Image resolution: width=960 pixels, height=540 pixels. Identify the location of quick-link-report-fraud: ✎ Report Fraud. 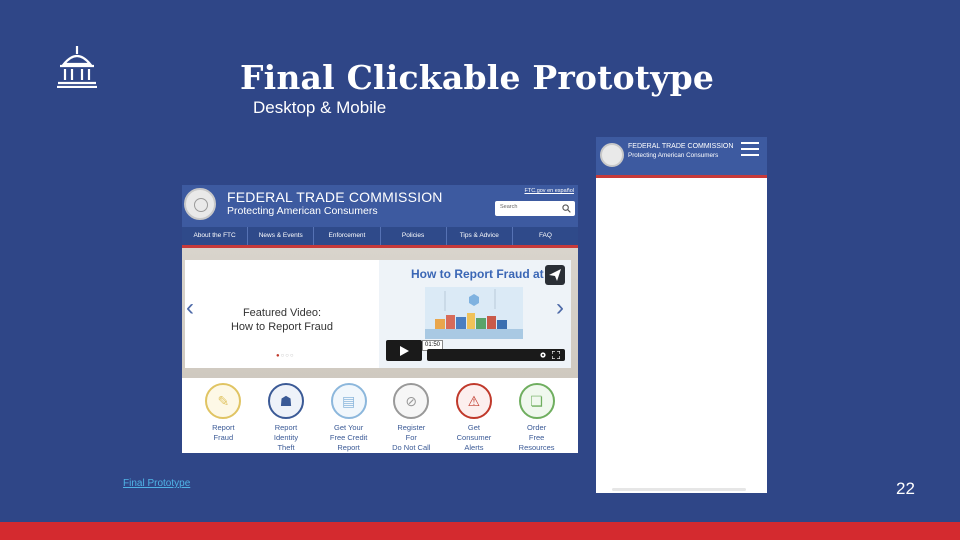
(223, 415).